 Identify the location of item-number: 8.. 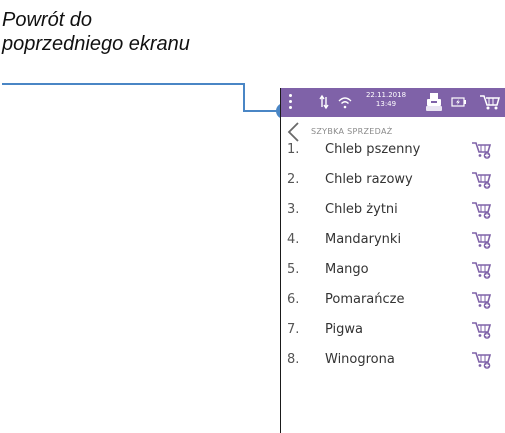
(293, 359).